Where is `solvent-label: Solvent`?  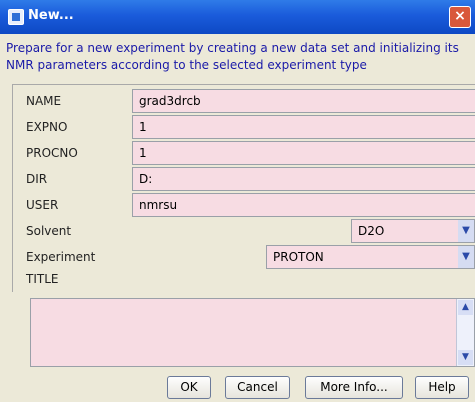 solvent-label: Solvent is located at coordinates (49, 231).